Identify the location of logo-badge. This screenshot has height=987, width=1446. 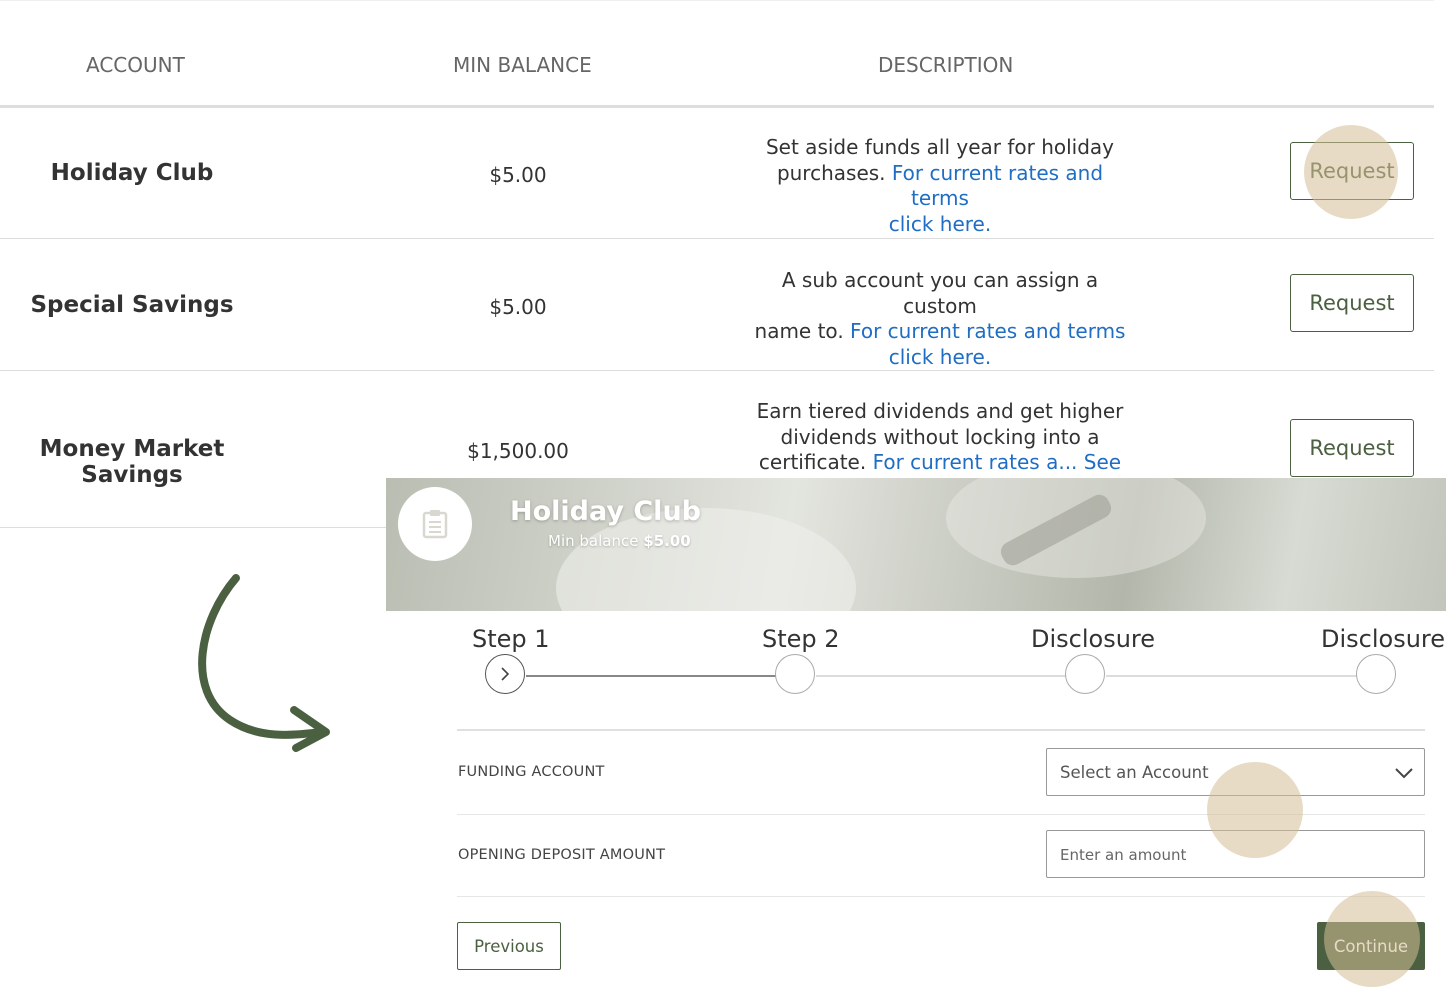
(435, 524).